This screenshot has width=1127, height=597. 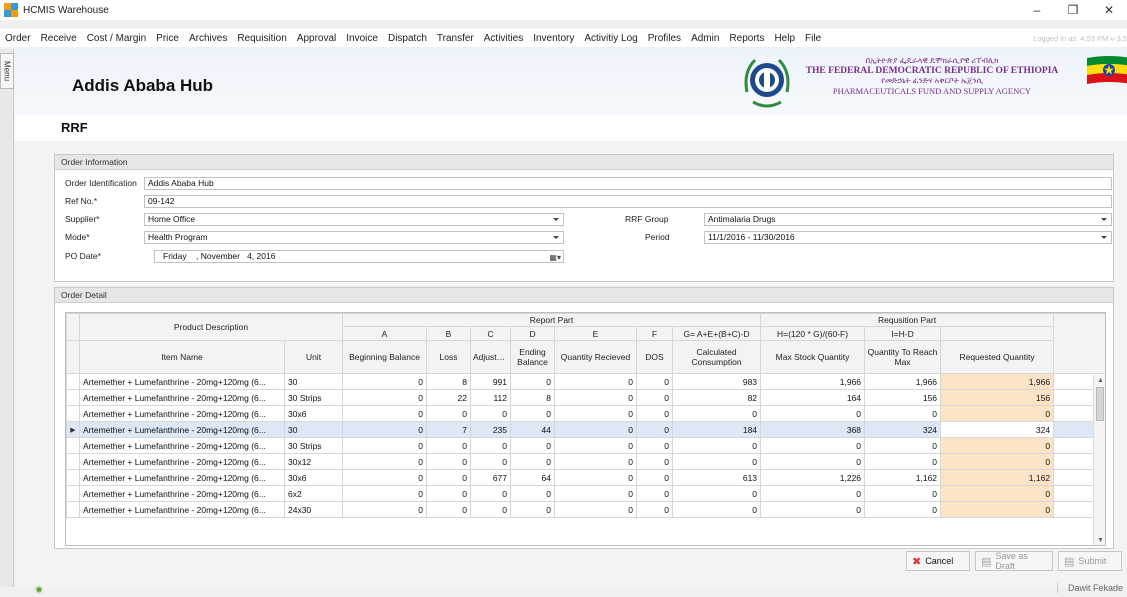 What do you see at coordinates (533, 493) in the screenshot?
I see `cell-ending-balance: 0` at bounding box center [533, 493].